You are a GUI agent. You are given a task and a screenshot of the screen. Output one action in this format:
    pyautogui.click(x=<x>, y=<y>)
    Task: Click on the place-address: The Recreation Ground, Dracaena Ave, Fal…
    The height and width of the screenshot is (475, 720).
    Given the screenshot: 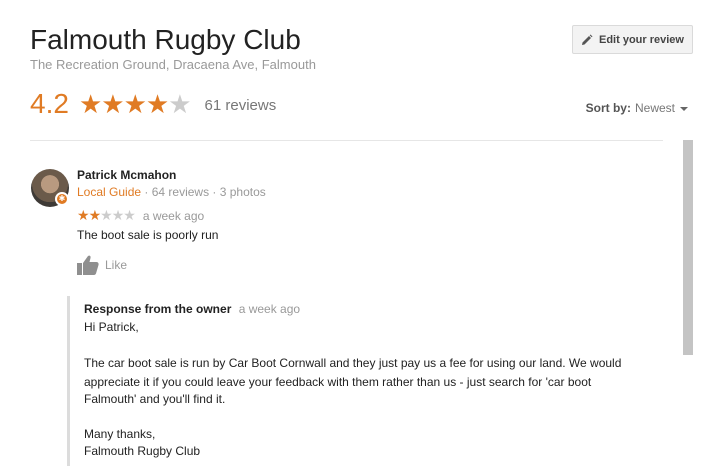 What is the action you would take?
    pyautogui.click(x=173, y=64)
    